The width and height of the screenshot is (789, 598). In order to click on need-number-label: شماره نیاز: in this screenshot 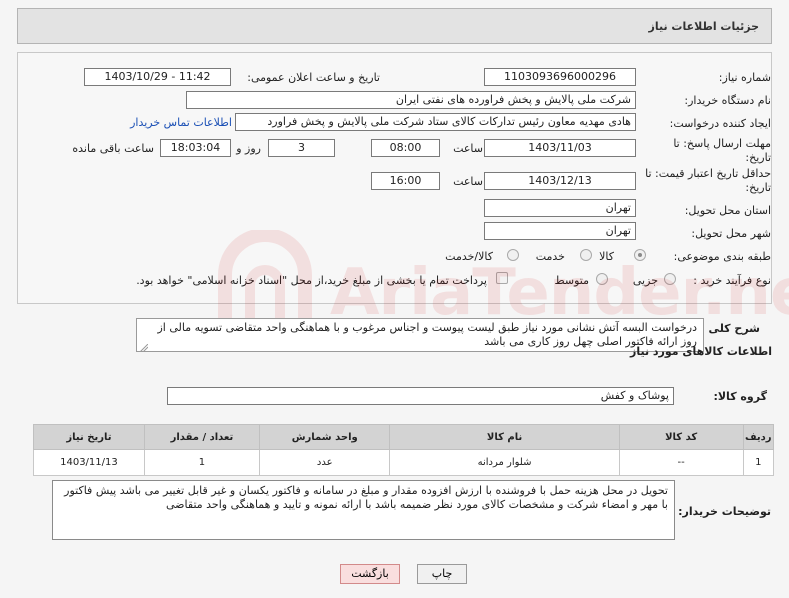, I will do `click(744, 77)`.